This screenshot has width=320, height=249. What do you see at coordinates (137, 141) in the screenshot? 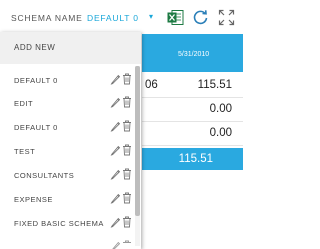
I see `scroll-thumb` at bounding box center [137, 141].